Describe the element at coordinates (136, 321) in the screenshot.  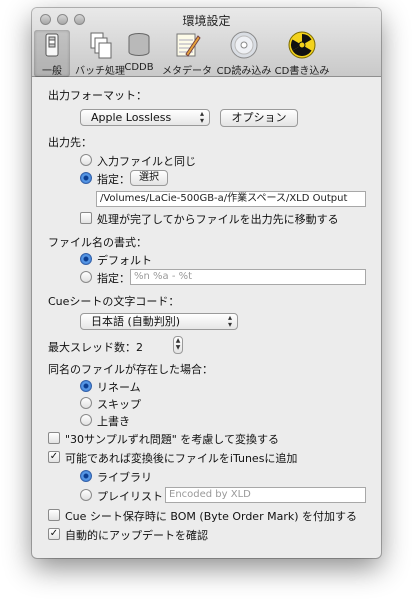
I see `cue-encoding-value: 日本語 (自動判別)` at that location.